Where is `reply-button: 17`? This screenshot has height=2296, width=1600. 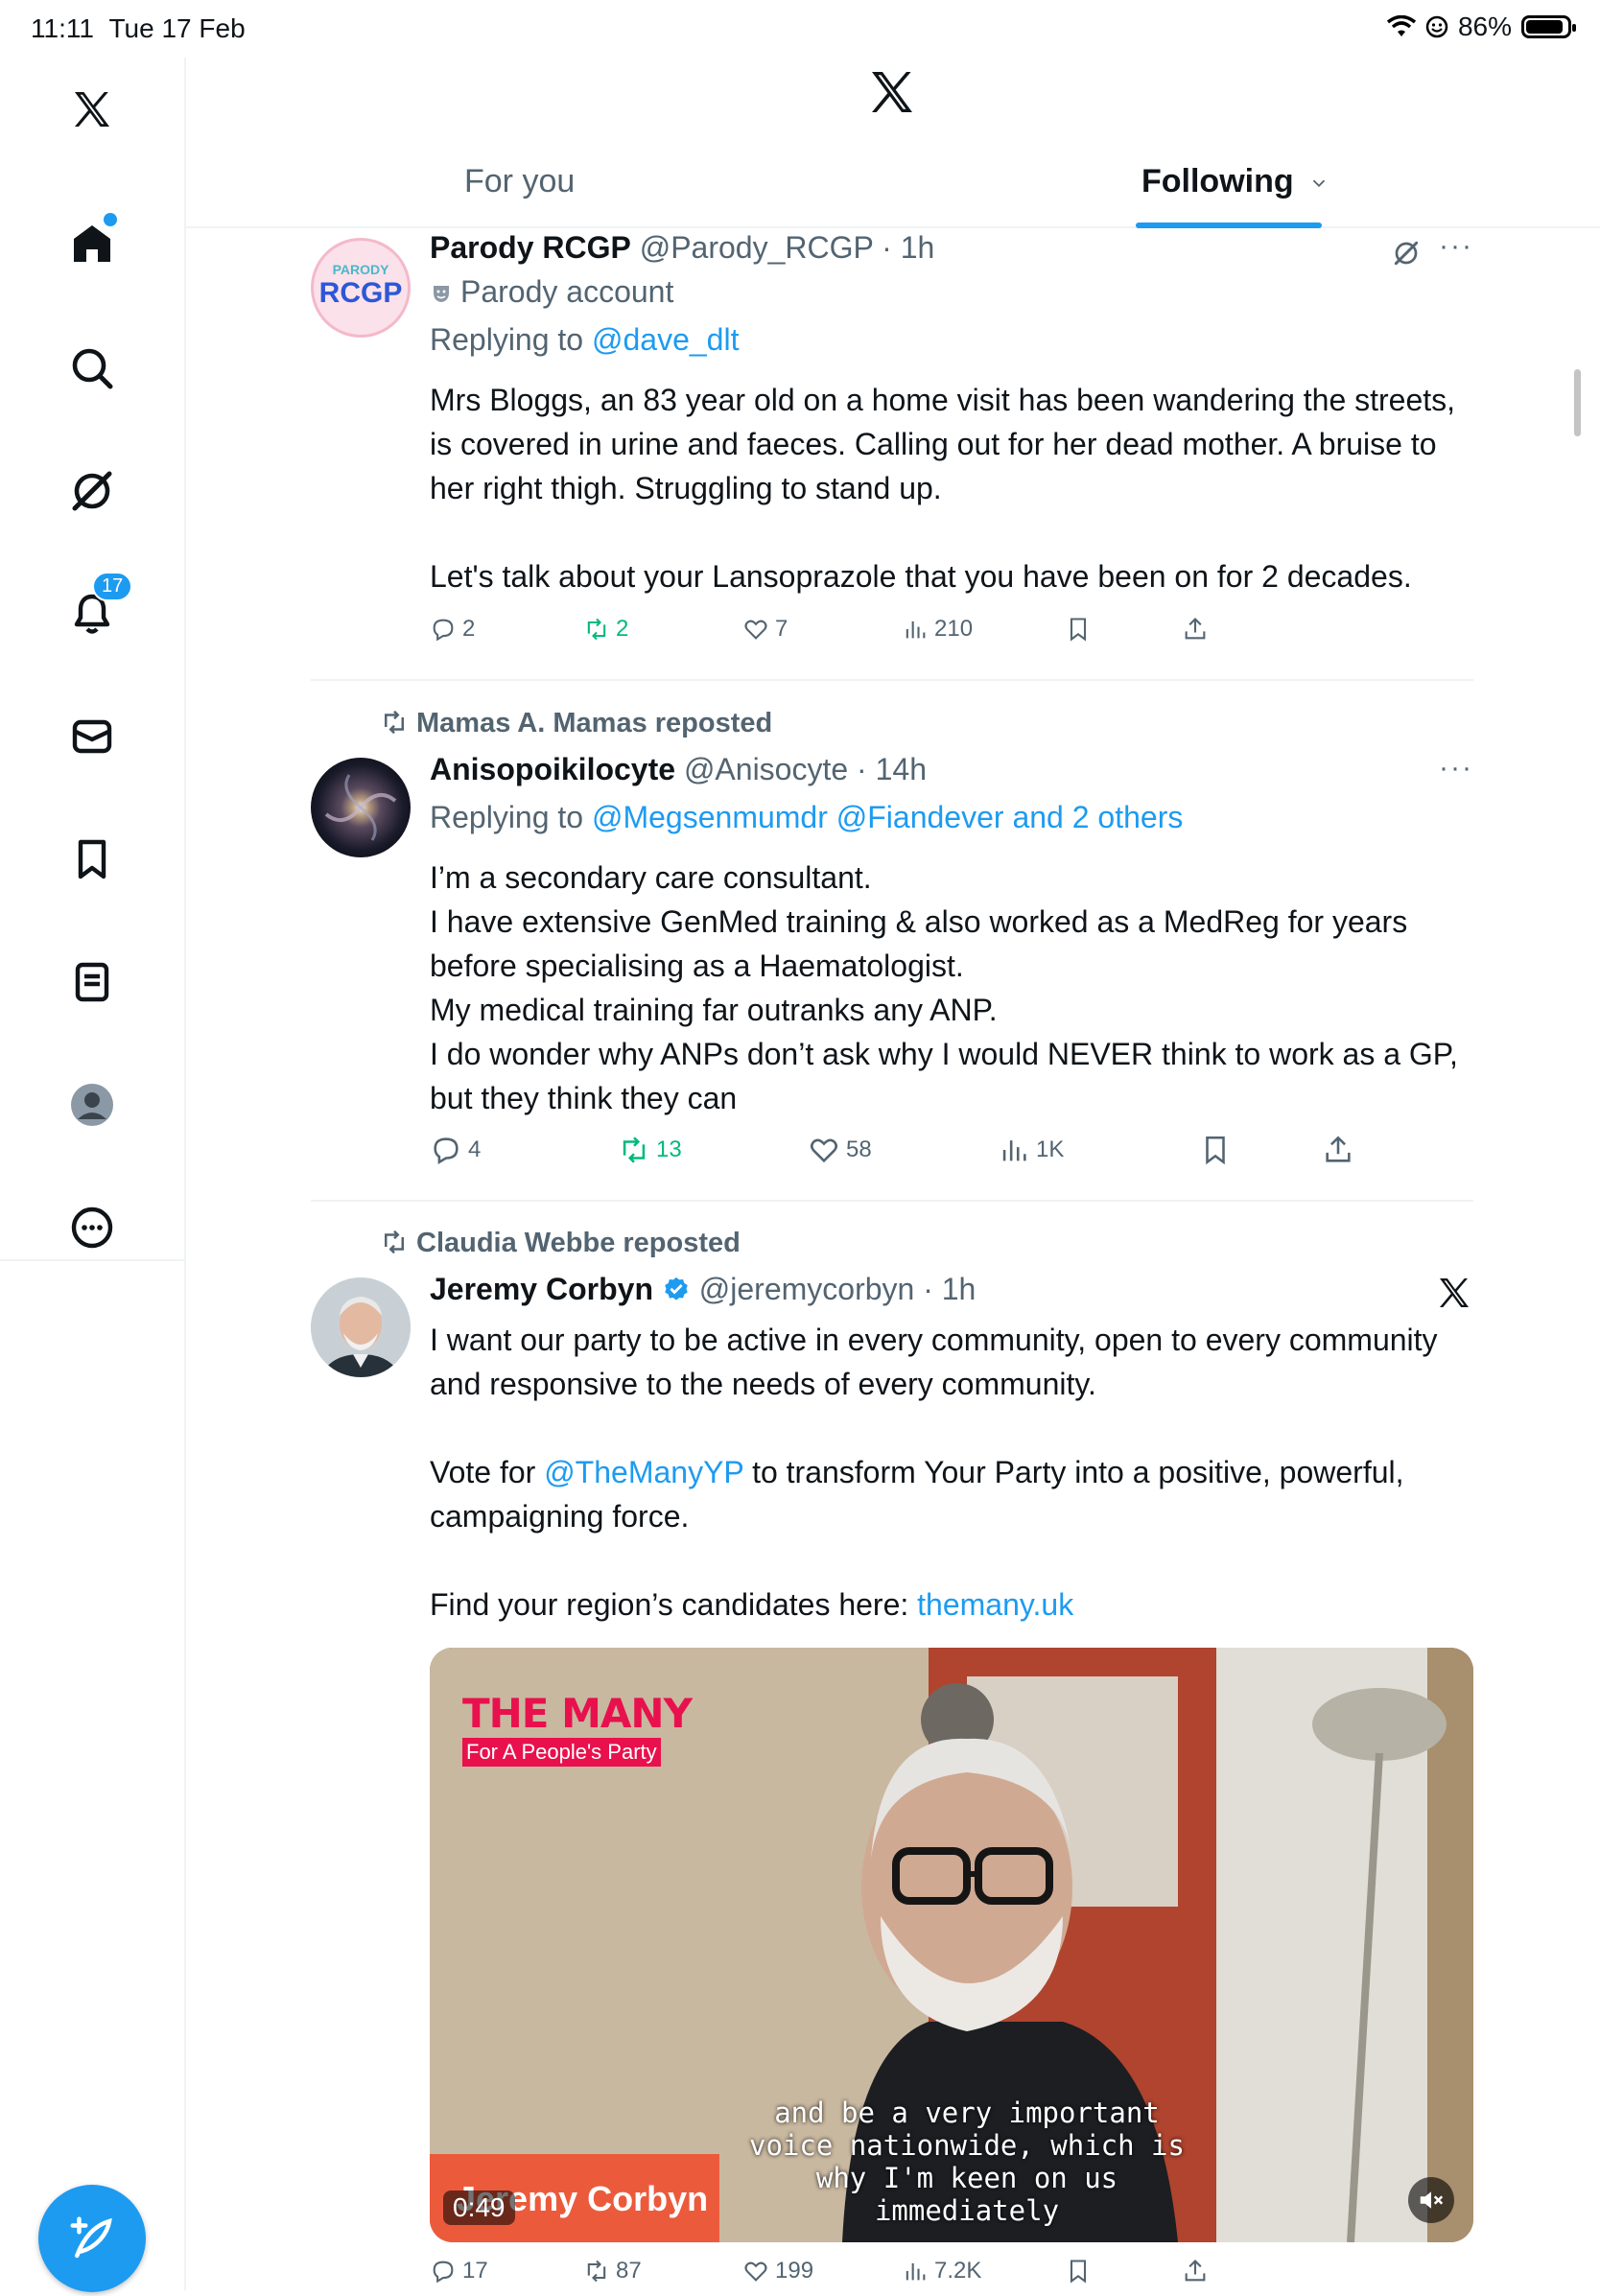 reply-button: 17 is located at coordinates (459, 2271).